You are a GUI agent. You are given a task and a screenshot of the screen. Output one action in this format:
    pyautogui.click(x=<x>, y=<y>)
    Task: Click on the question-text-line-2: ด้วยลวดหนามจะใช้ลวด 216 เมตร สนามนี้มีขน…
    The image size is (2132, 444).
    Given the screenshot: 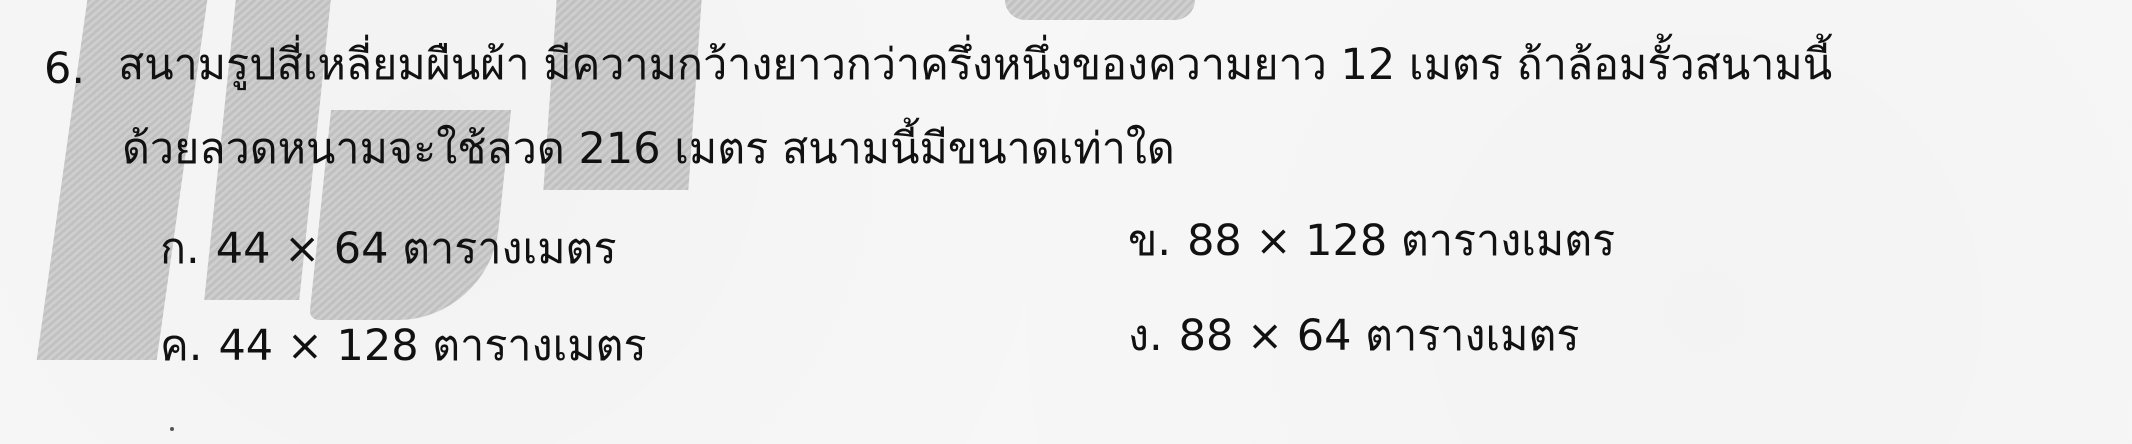 What is the action you would take?
    pyautogui.click(x=648, y=149)
    